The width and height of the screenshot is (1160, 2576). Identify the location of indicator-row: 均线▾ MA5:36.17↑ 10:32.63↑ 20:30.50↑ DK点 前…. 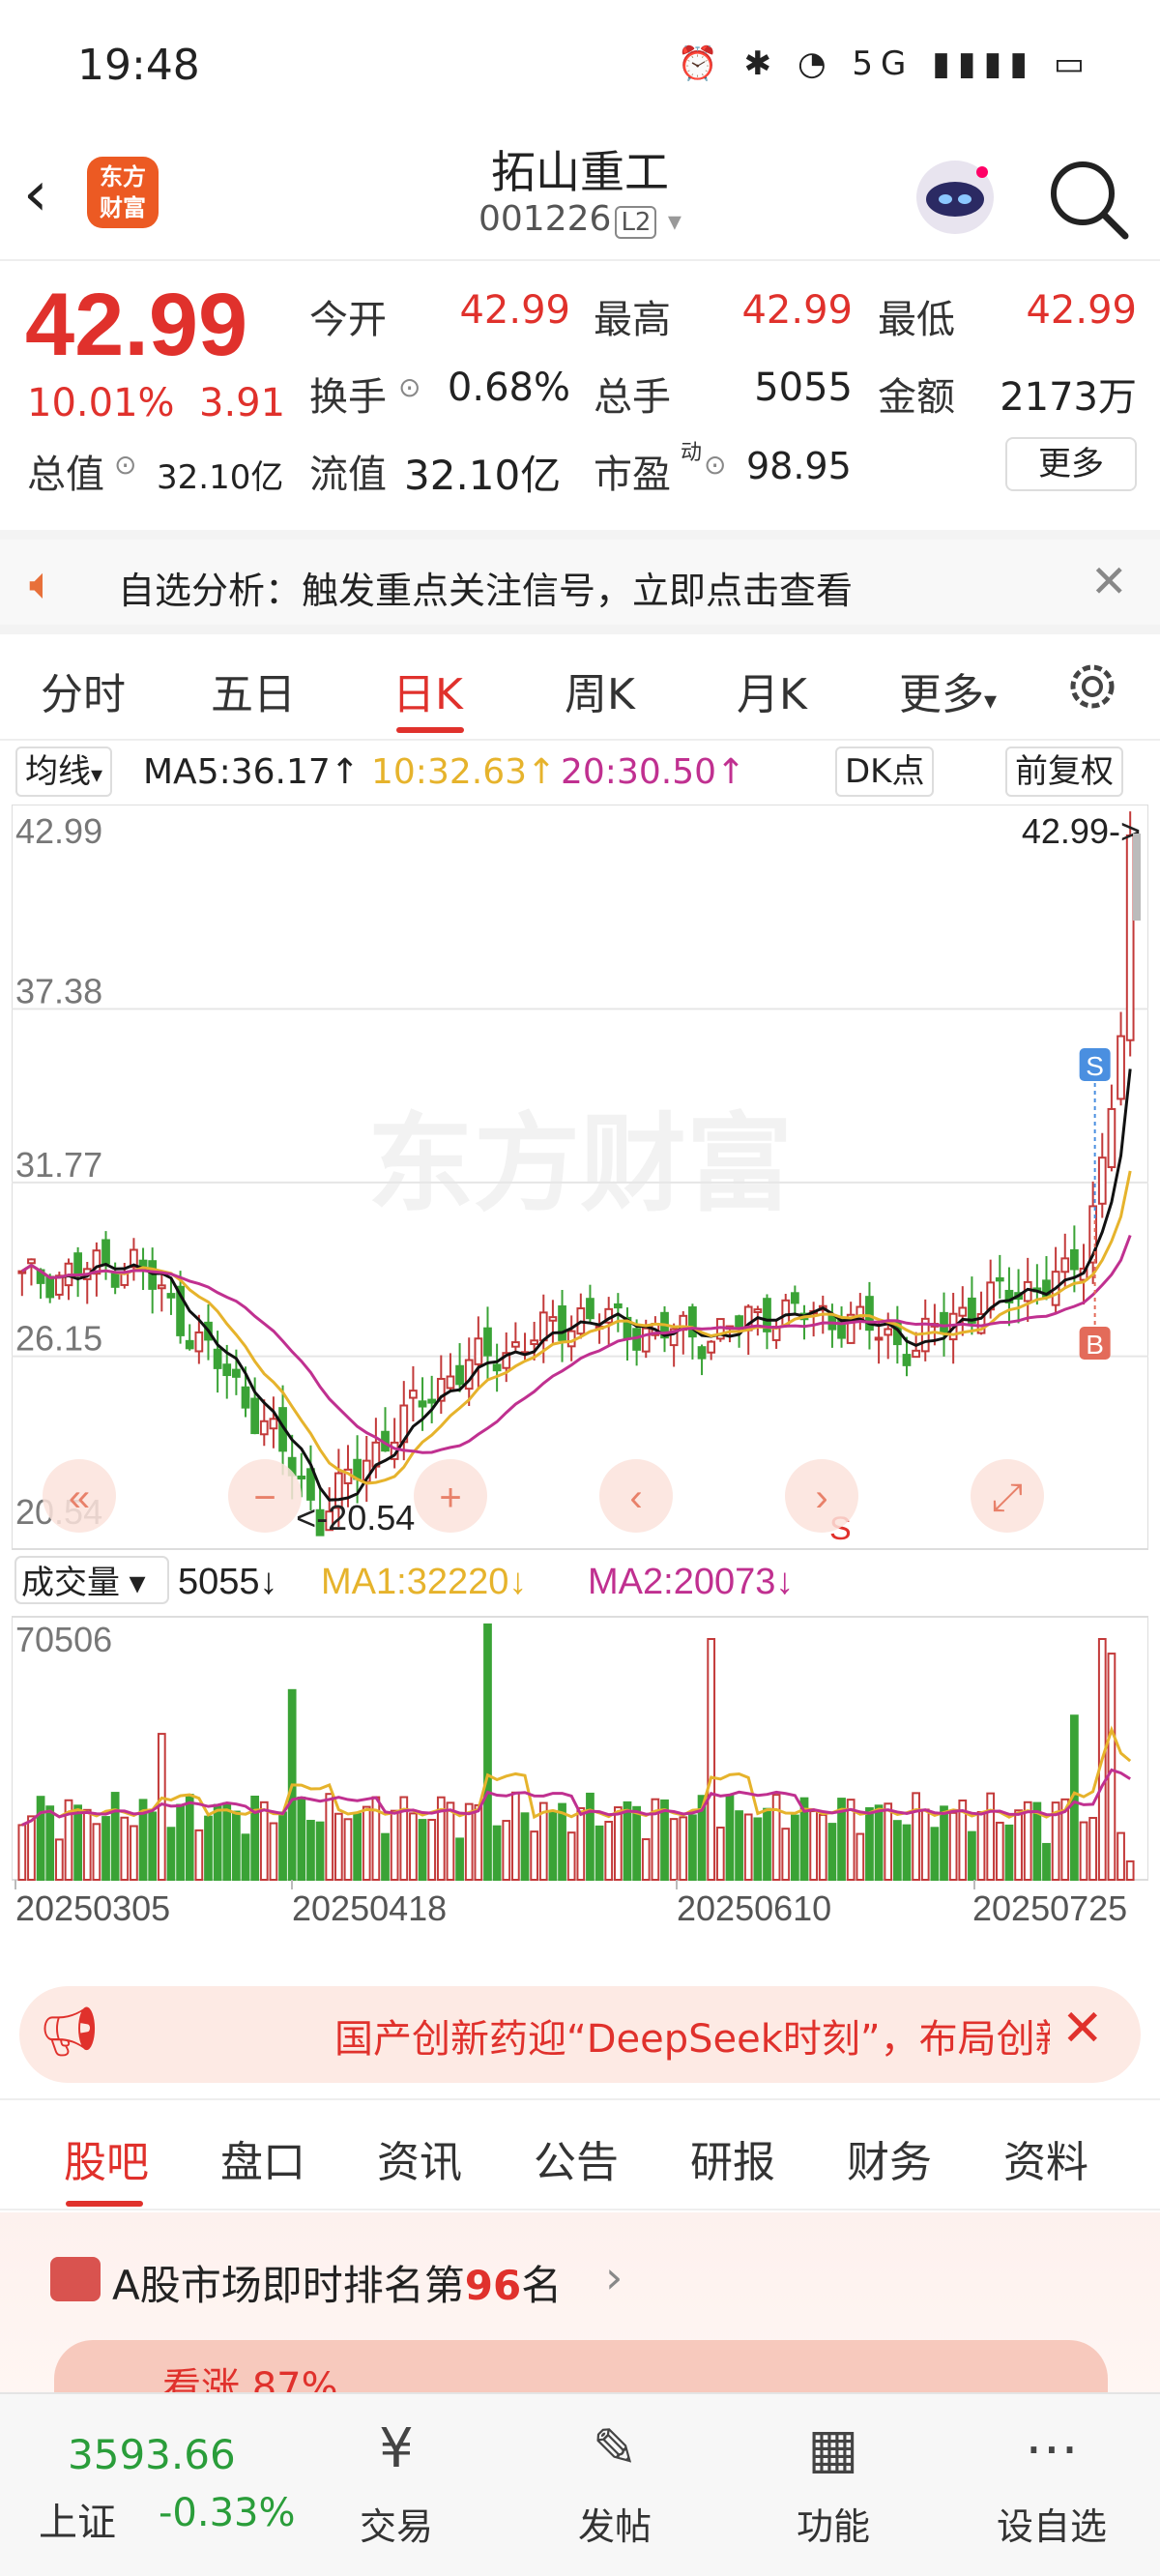
(580, 772).